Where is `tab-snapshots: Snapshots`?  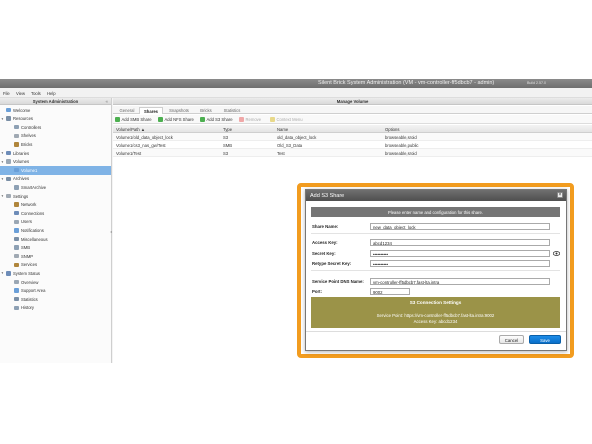 tab-snapshots: Snapshots is located at coordinates (179, 110).